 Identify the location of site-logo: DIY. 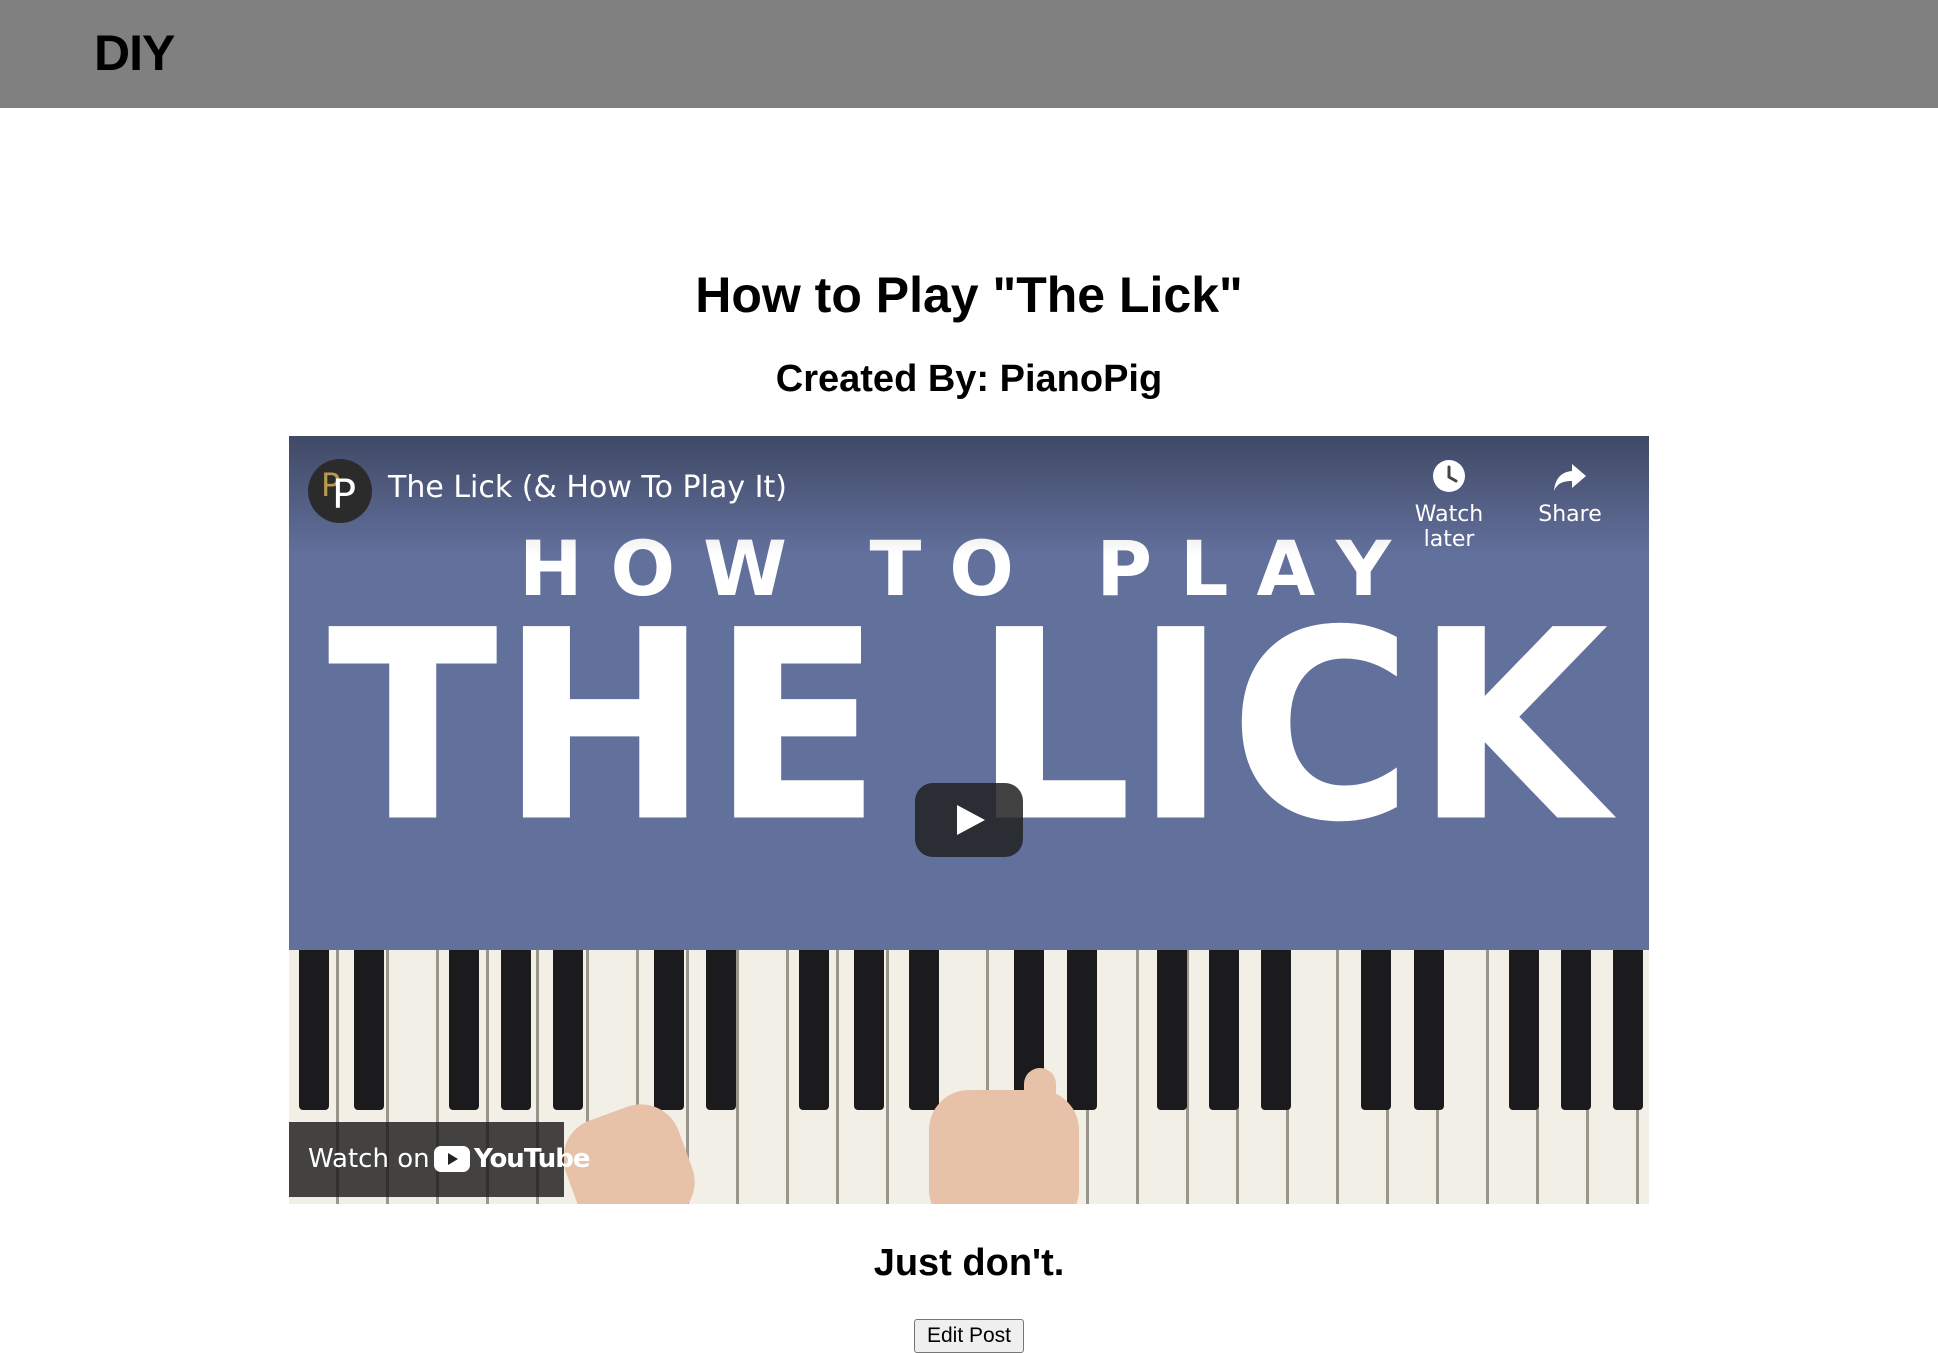
(134, 53).